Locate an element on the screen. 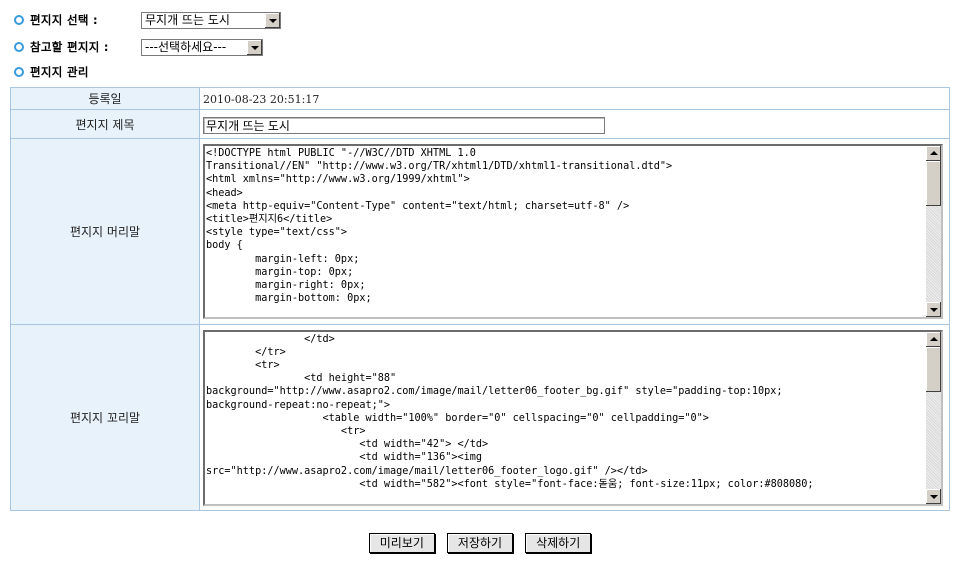  table-row: 편지지 제목 is located at coordinates (480, 124).